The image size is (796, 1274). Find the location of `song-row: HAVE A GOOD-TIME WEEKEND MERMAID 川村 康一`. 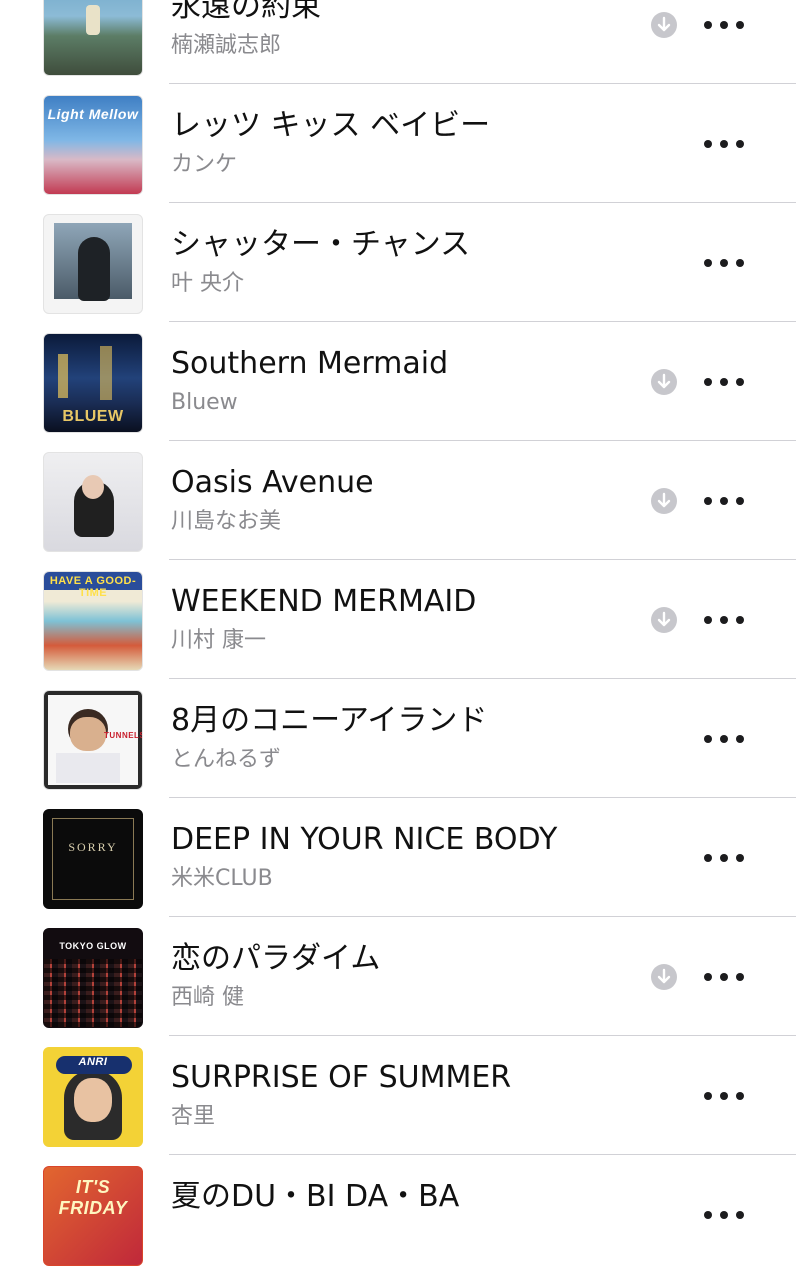

song-row: HAVE A GOOD-TIME WEEKEND MERMAID 川村 康一 is located at coordinates (398, 619).